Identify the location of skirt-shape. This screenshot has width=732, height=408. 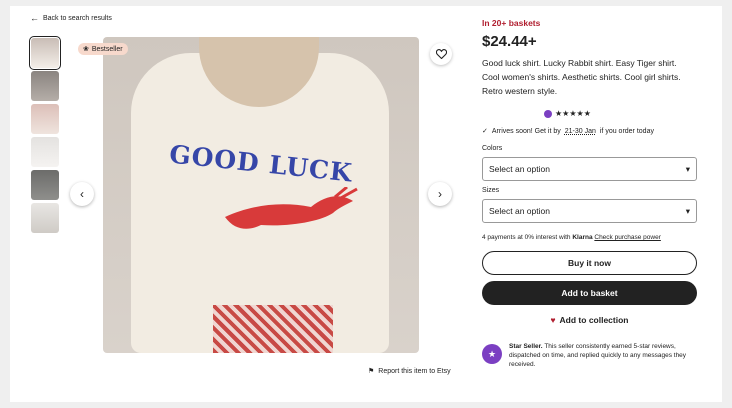
(273, 329).